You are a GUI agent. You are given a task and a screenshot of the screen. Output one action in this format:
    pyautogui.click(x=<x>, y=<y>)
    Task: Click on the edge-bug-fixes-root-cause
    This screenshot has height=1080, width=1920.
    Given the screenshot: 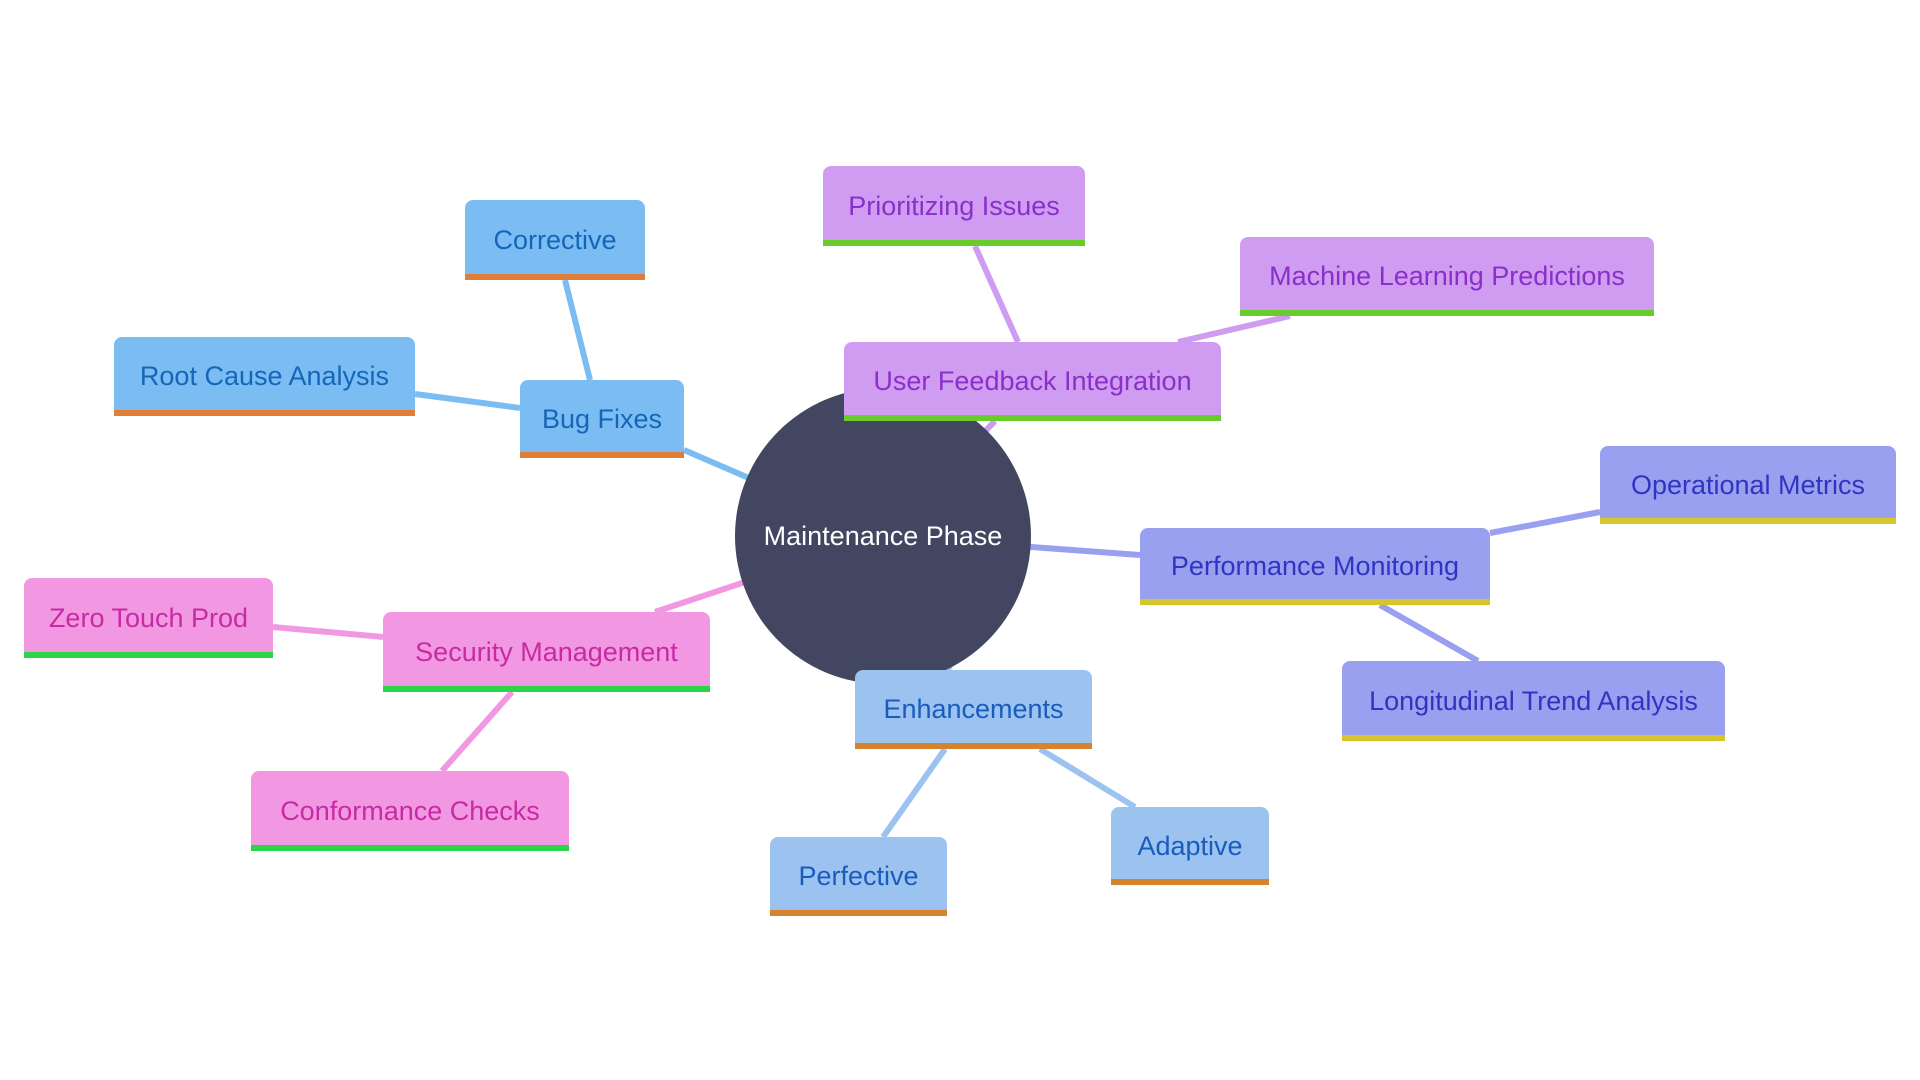 What is the action you would take?
    pyautogui.click(x=467, y=401)
    